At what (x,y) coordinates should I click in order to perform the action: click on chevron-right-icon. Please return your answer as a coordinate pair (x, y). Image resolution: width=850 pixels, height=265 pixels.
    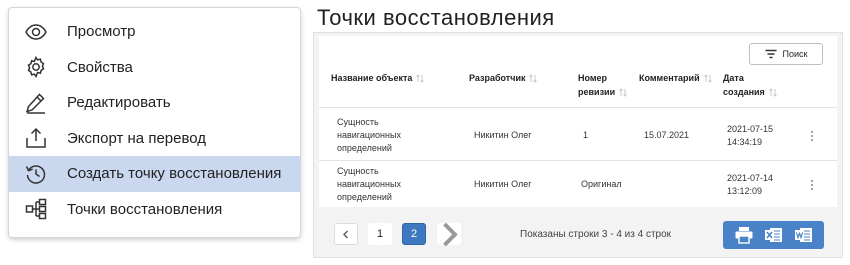
    Looking at the image, I should click on (450, 234).